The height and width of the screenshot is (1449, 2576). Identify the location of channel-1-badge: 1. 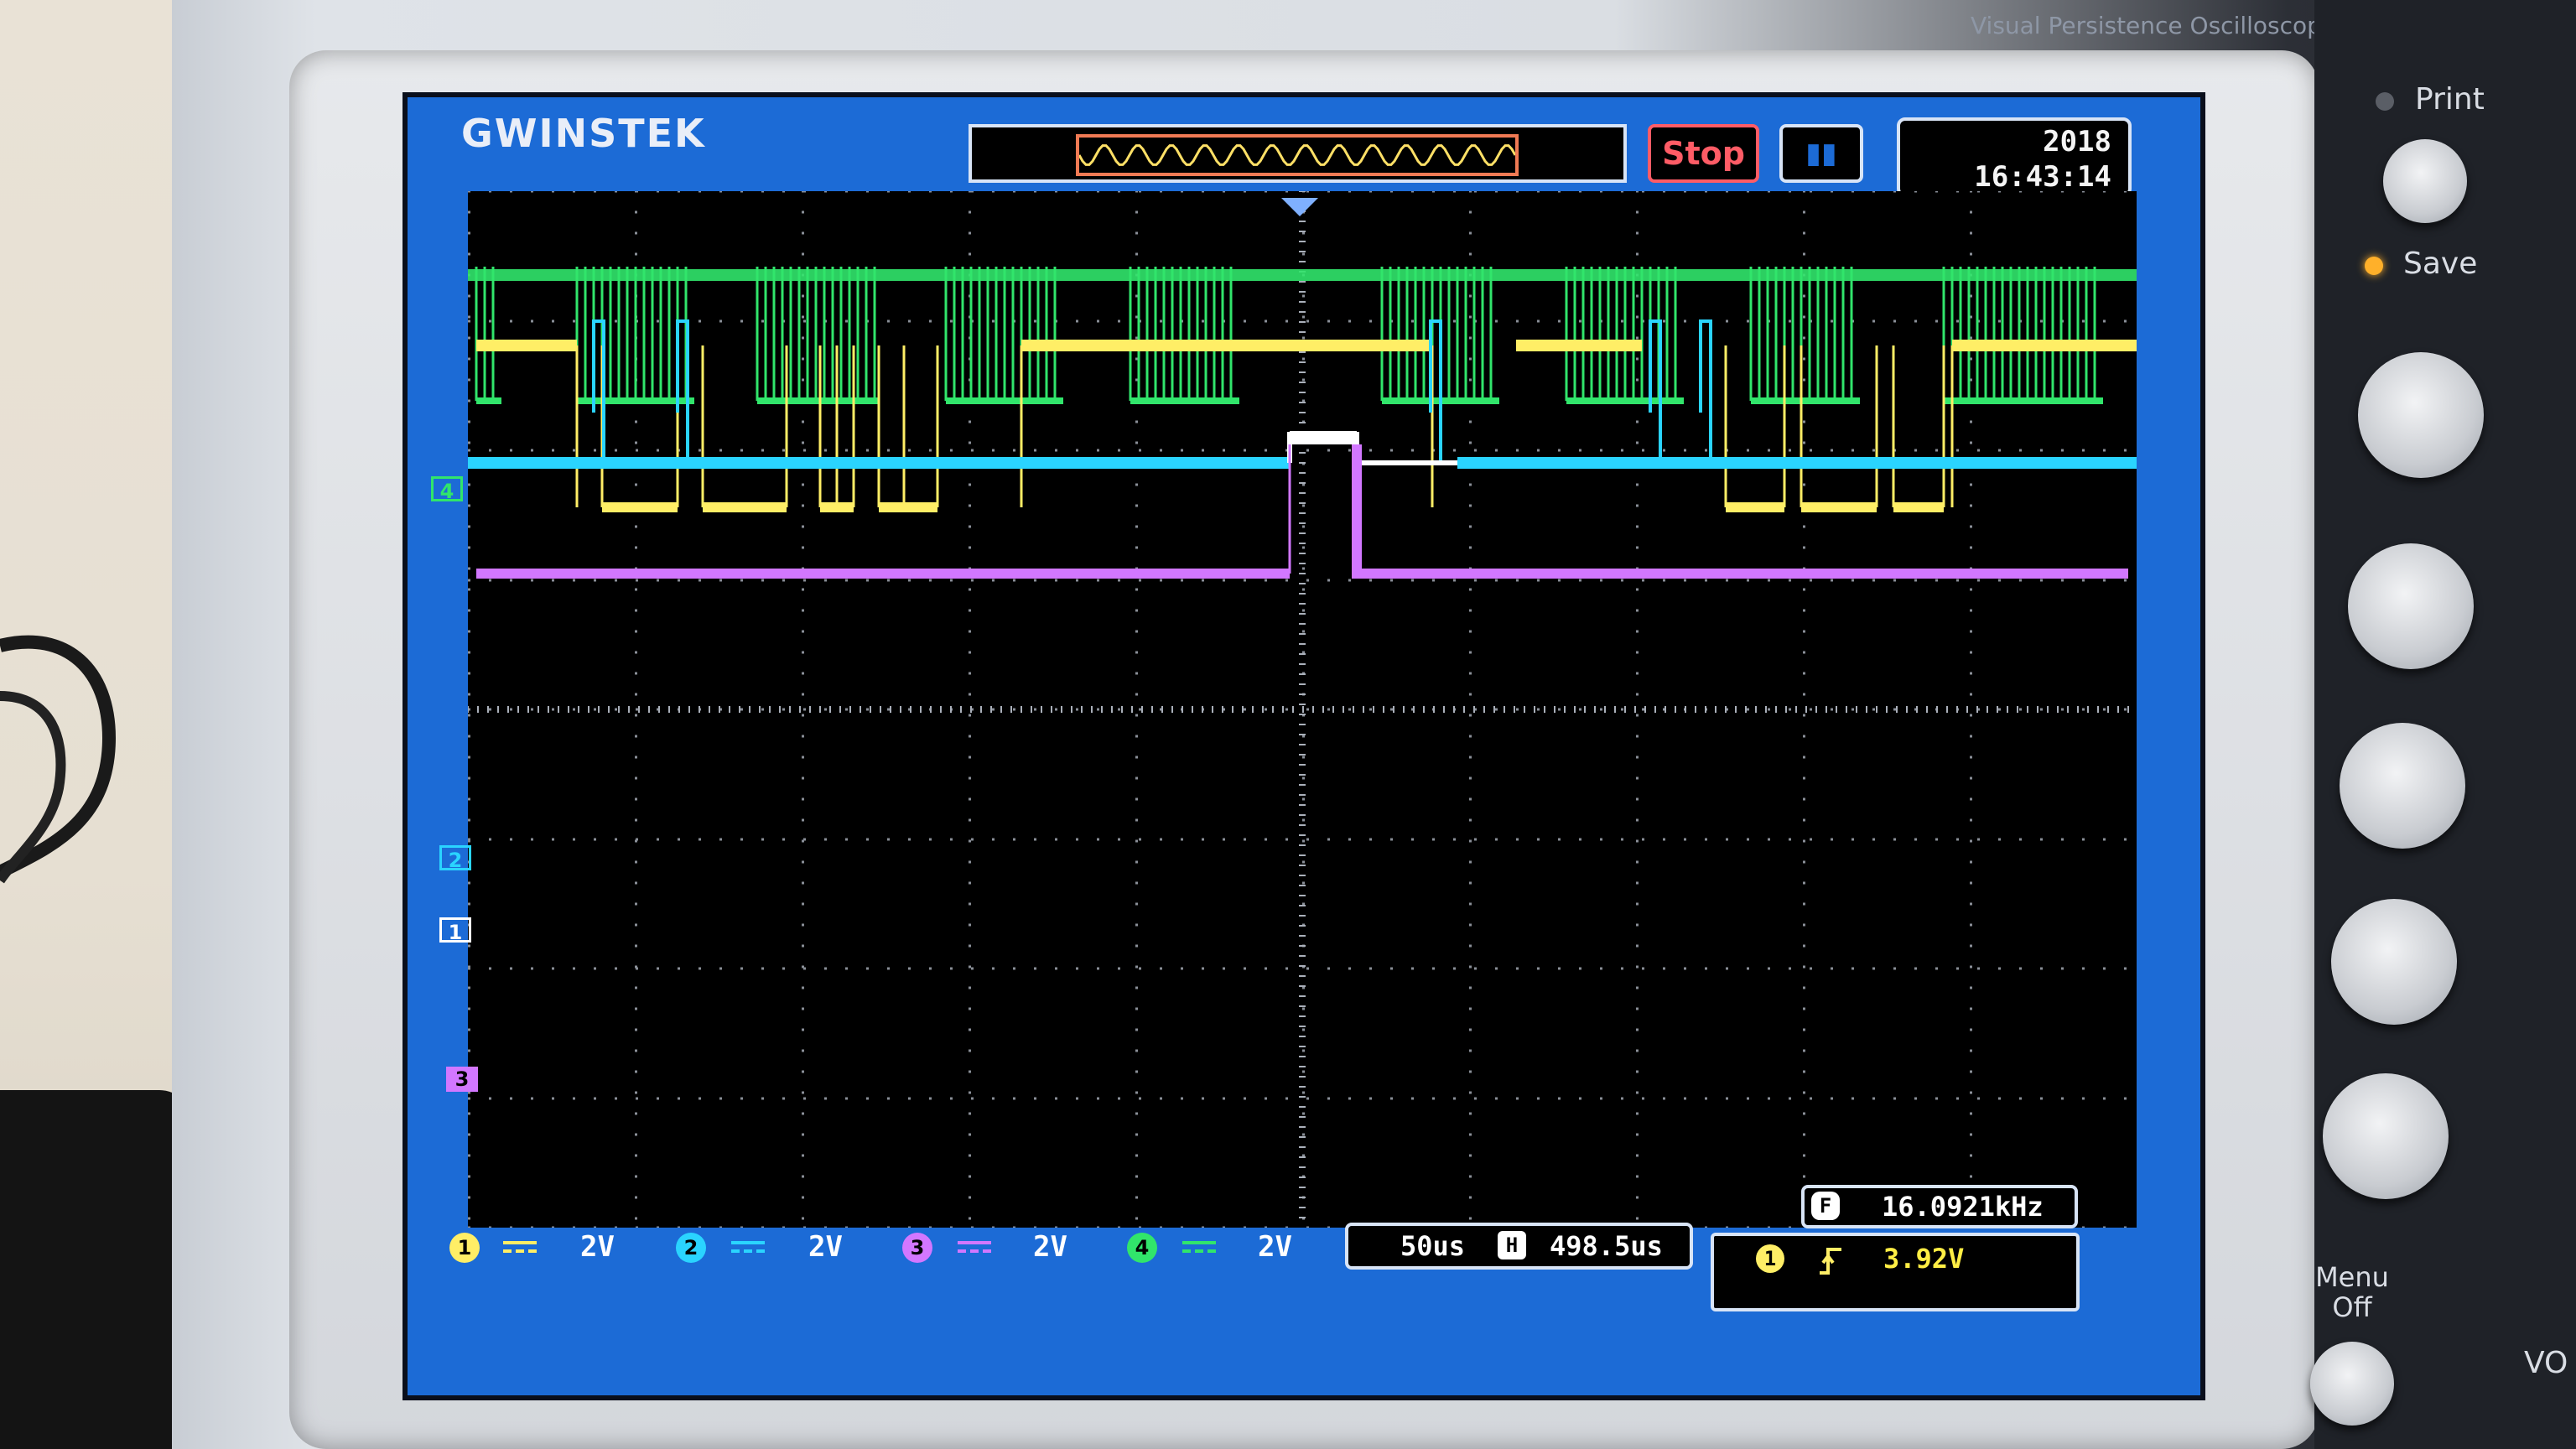
(465, 1248).